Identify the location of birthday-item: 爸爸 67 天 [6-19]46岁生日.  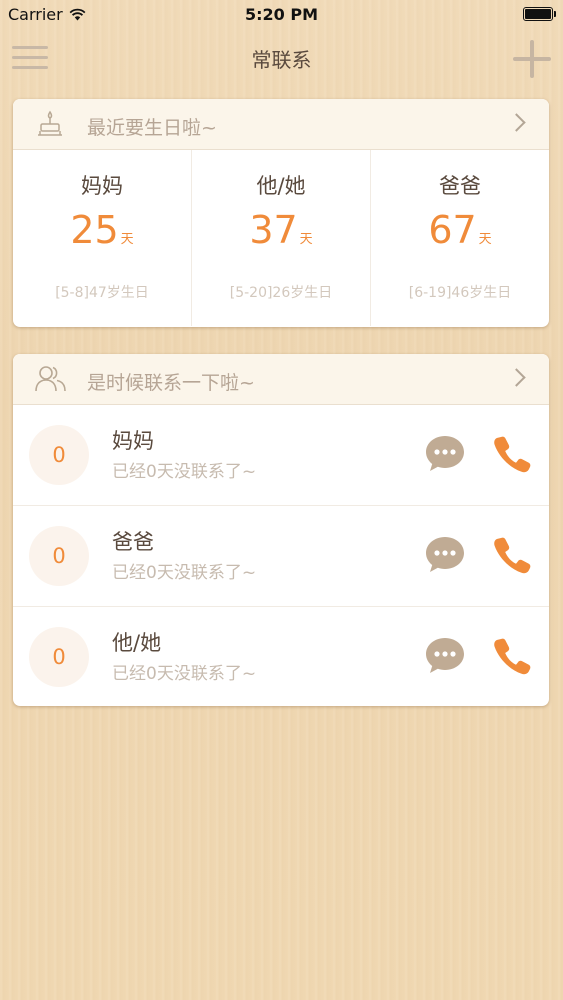
(460, 238).